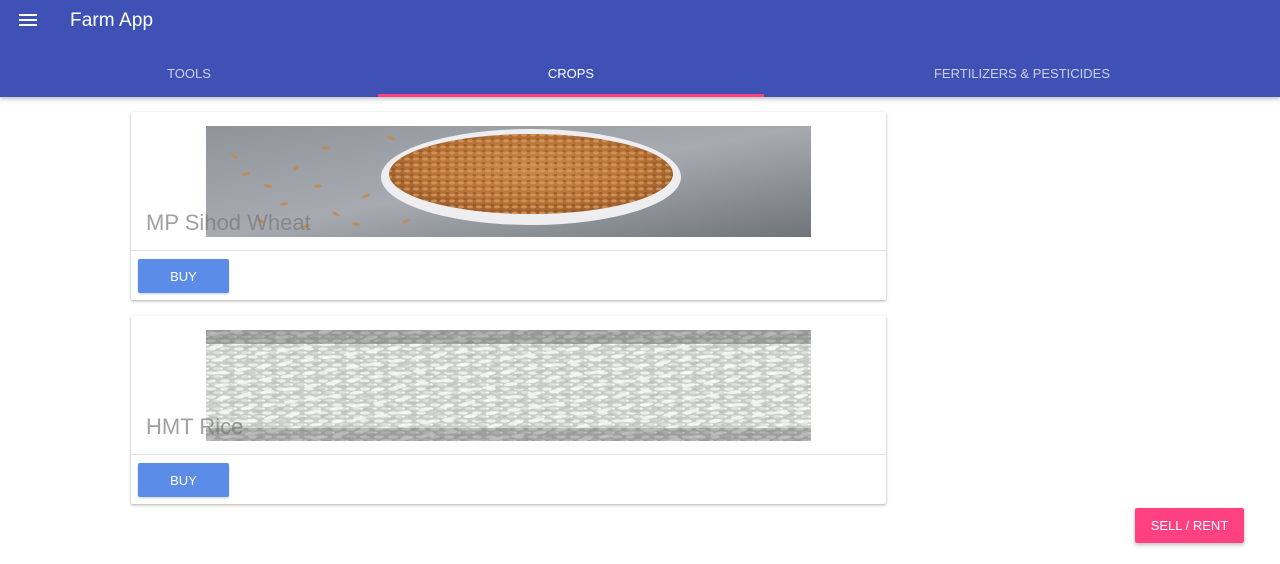  What do you see at coordinates (508, 385) in the screenshot?
I see `product-image-rice` at bounding box center [508, 385].